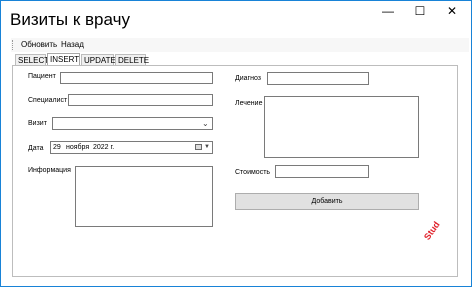 The height and width of the screenshot is (289, 474). I want to click on date-day: 29, so click(57, 147).